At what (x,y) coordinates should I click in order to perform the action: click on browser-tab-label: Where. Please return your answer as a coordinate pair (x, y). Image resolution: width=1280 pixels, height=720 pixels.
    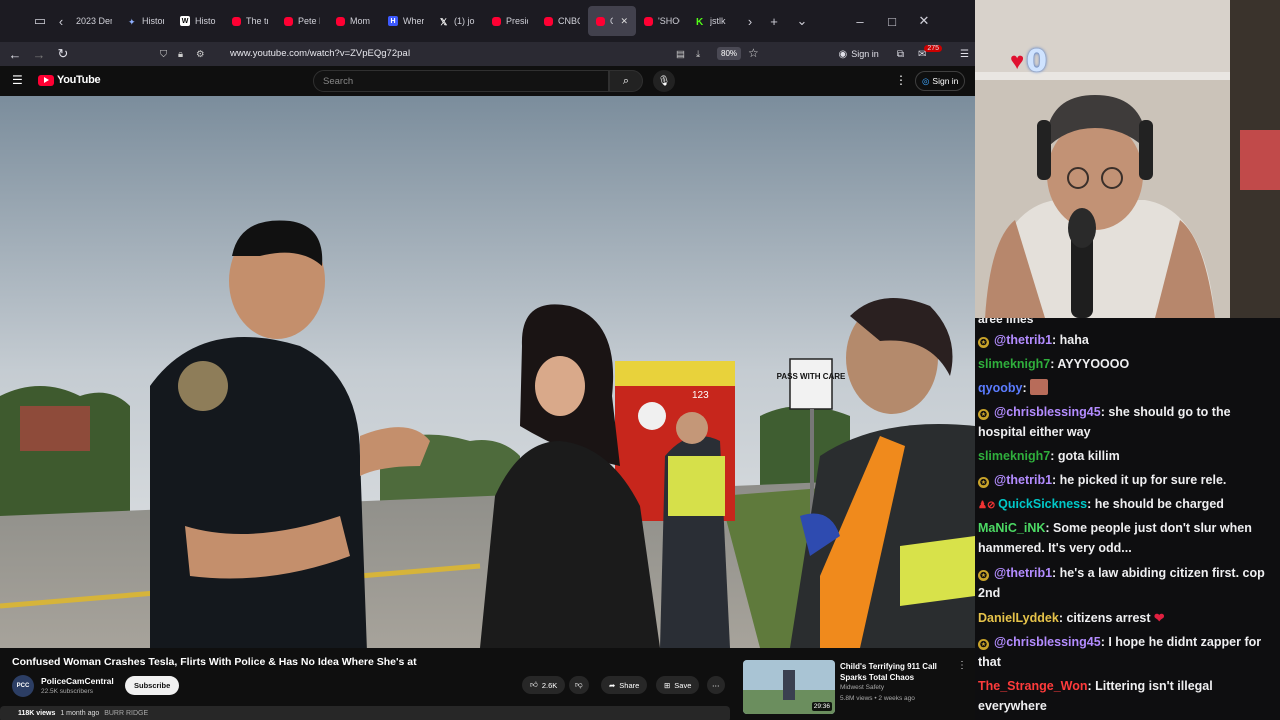
    Looking at the image, I should click on (413, 21).